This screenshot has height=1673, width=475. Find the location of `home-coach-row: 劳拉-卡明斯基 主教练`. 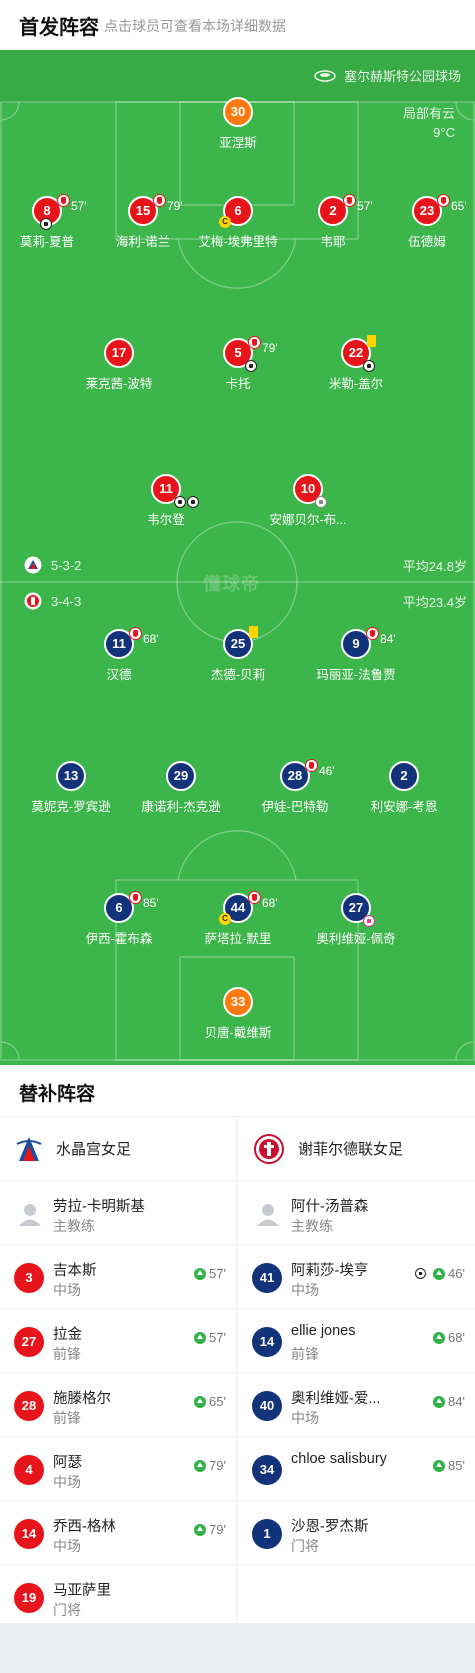

home-coach-row: 劳拉-卡明斯基 主教练 is located at coordinates (118, 1213).